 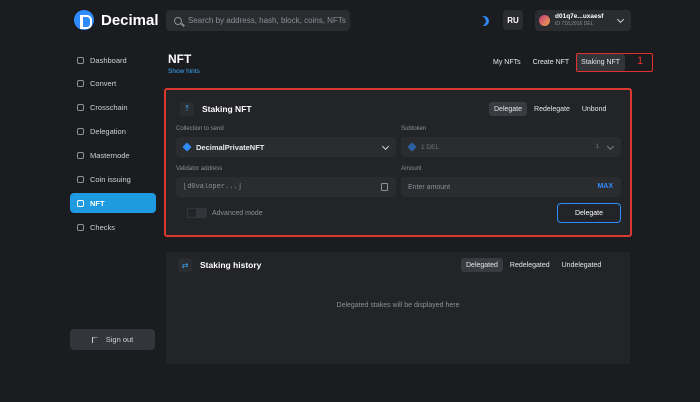 I want to click on sidebar-item-crosschain: Crosschain, so click(x=113, y=108).